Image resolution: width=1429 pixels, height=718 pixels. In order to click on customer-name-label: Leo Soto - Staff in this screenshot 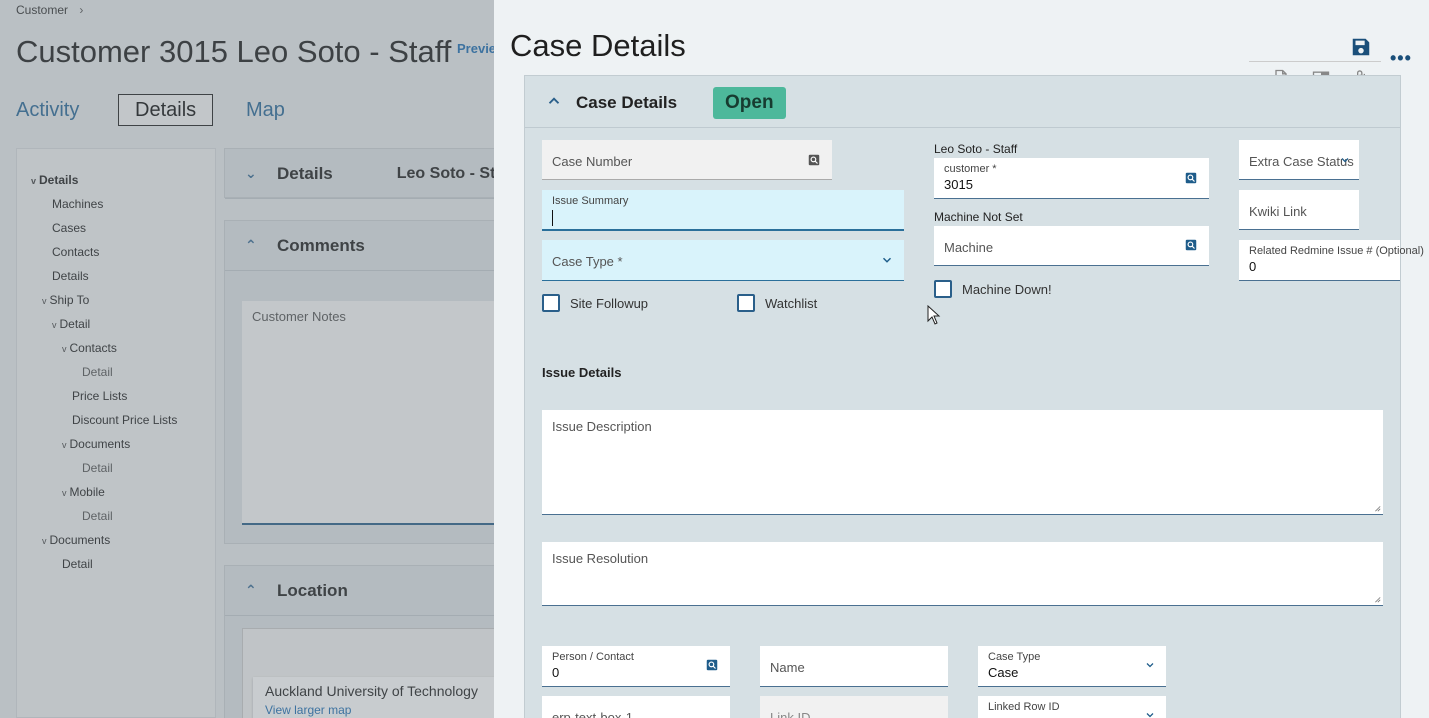, I will do `click(976, 149)`.